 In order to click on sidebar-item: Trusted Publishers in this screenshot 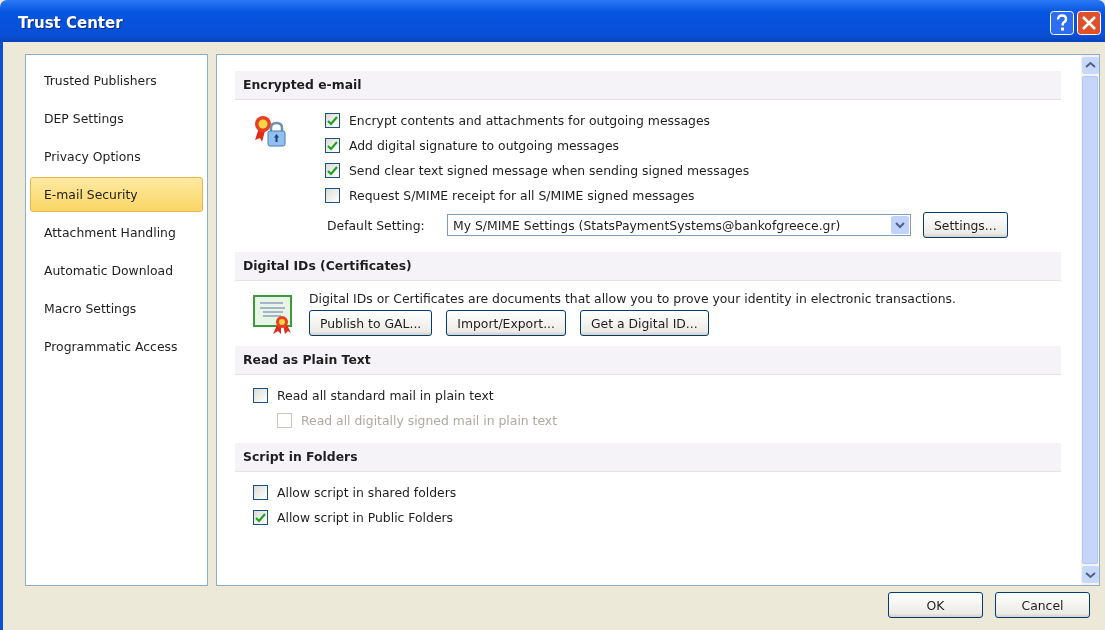, I will do `click(116, 80)`.